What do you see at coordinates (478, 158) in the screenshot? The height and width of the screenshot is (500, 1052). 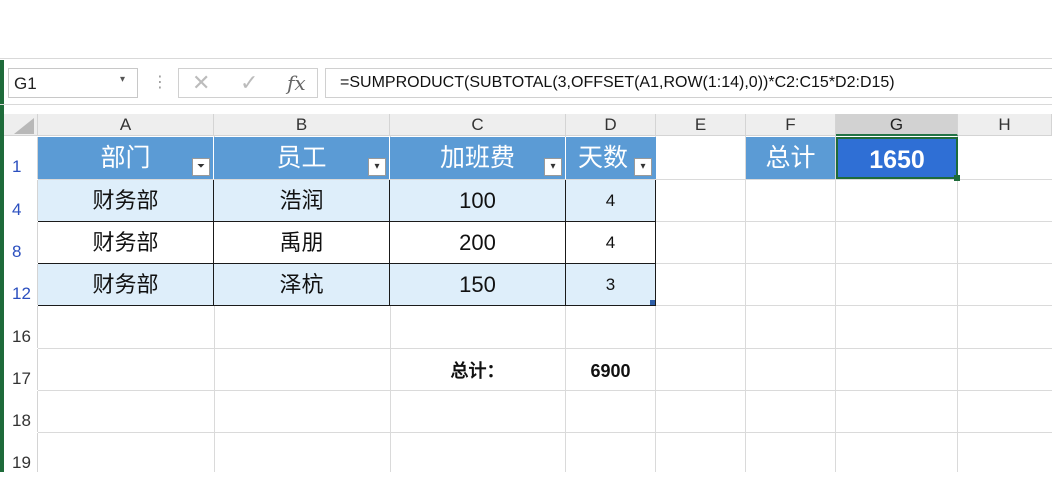 I see `header-cell-overtime: 加班费` at bounding box center [478, 158].